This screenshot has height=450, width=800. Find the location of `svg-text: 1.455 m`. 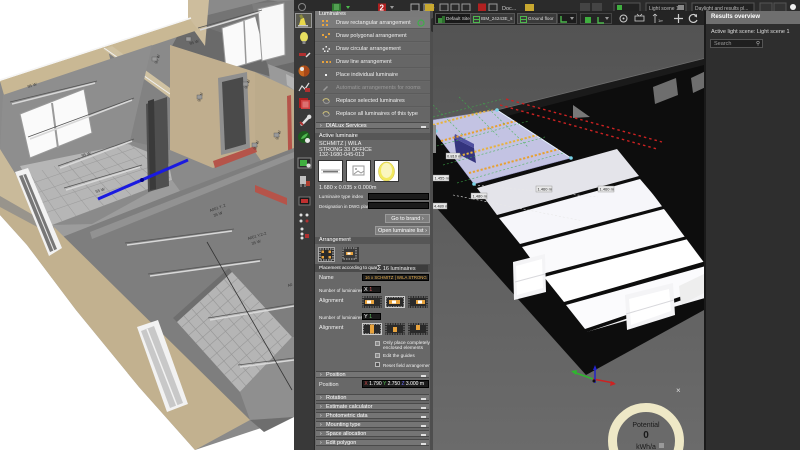

svg-text: 1.455 m is located at coordinates (442, 178).